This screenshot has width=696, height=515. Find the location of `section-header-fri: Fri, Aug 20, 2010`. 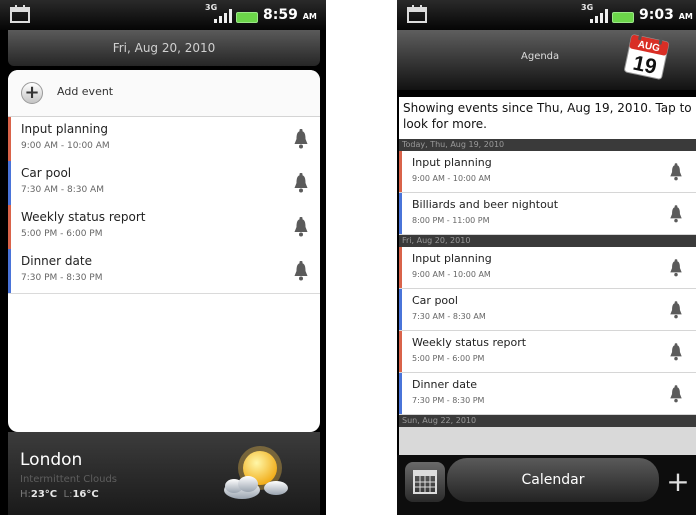

section-header-fri: Fri, Aug 20, 2010 is located at coordinates (547, 241).